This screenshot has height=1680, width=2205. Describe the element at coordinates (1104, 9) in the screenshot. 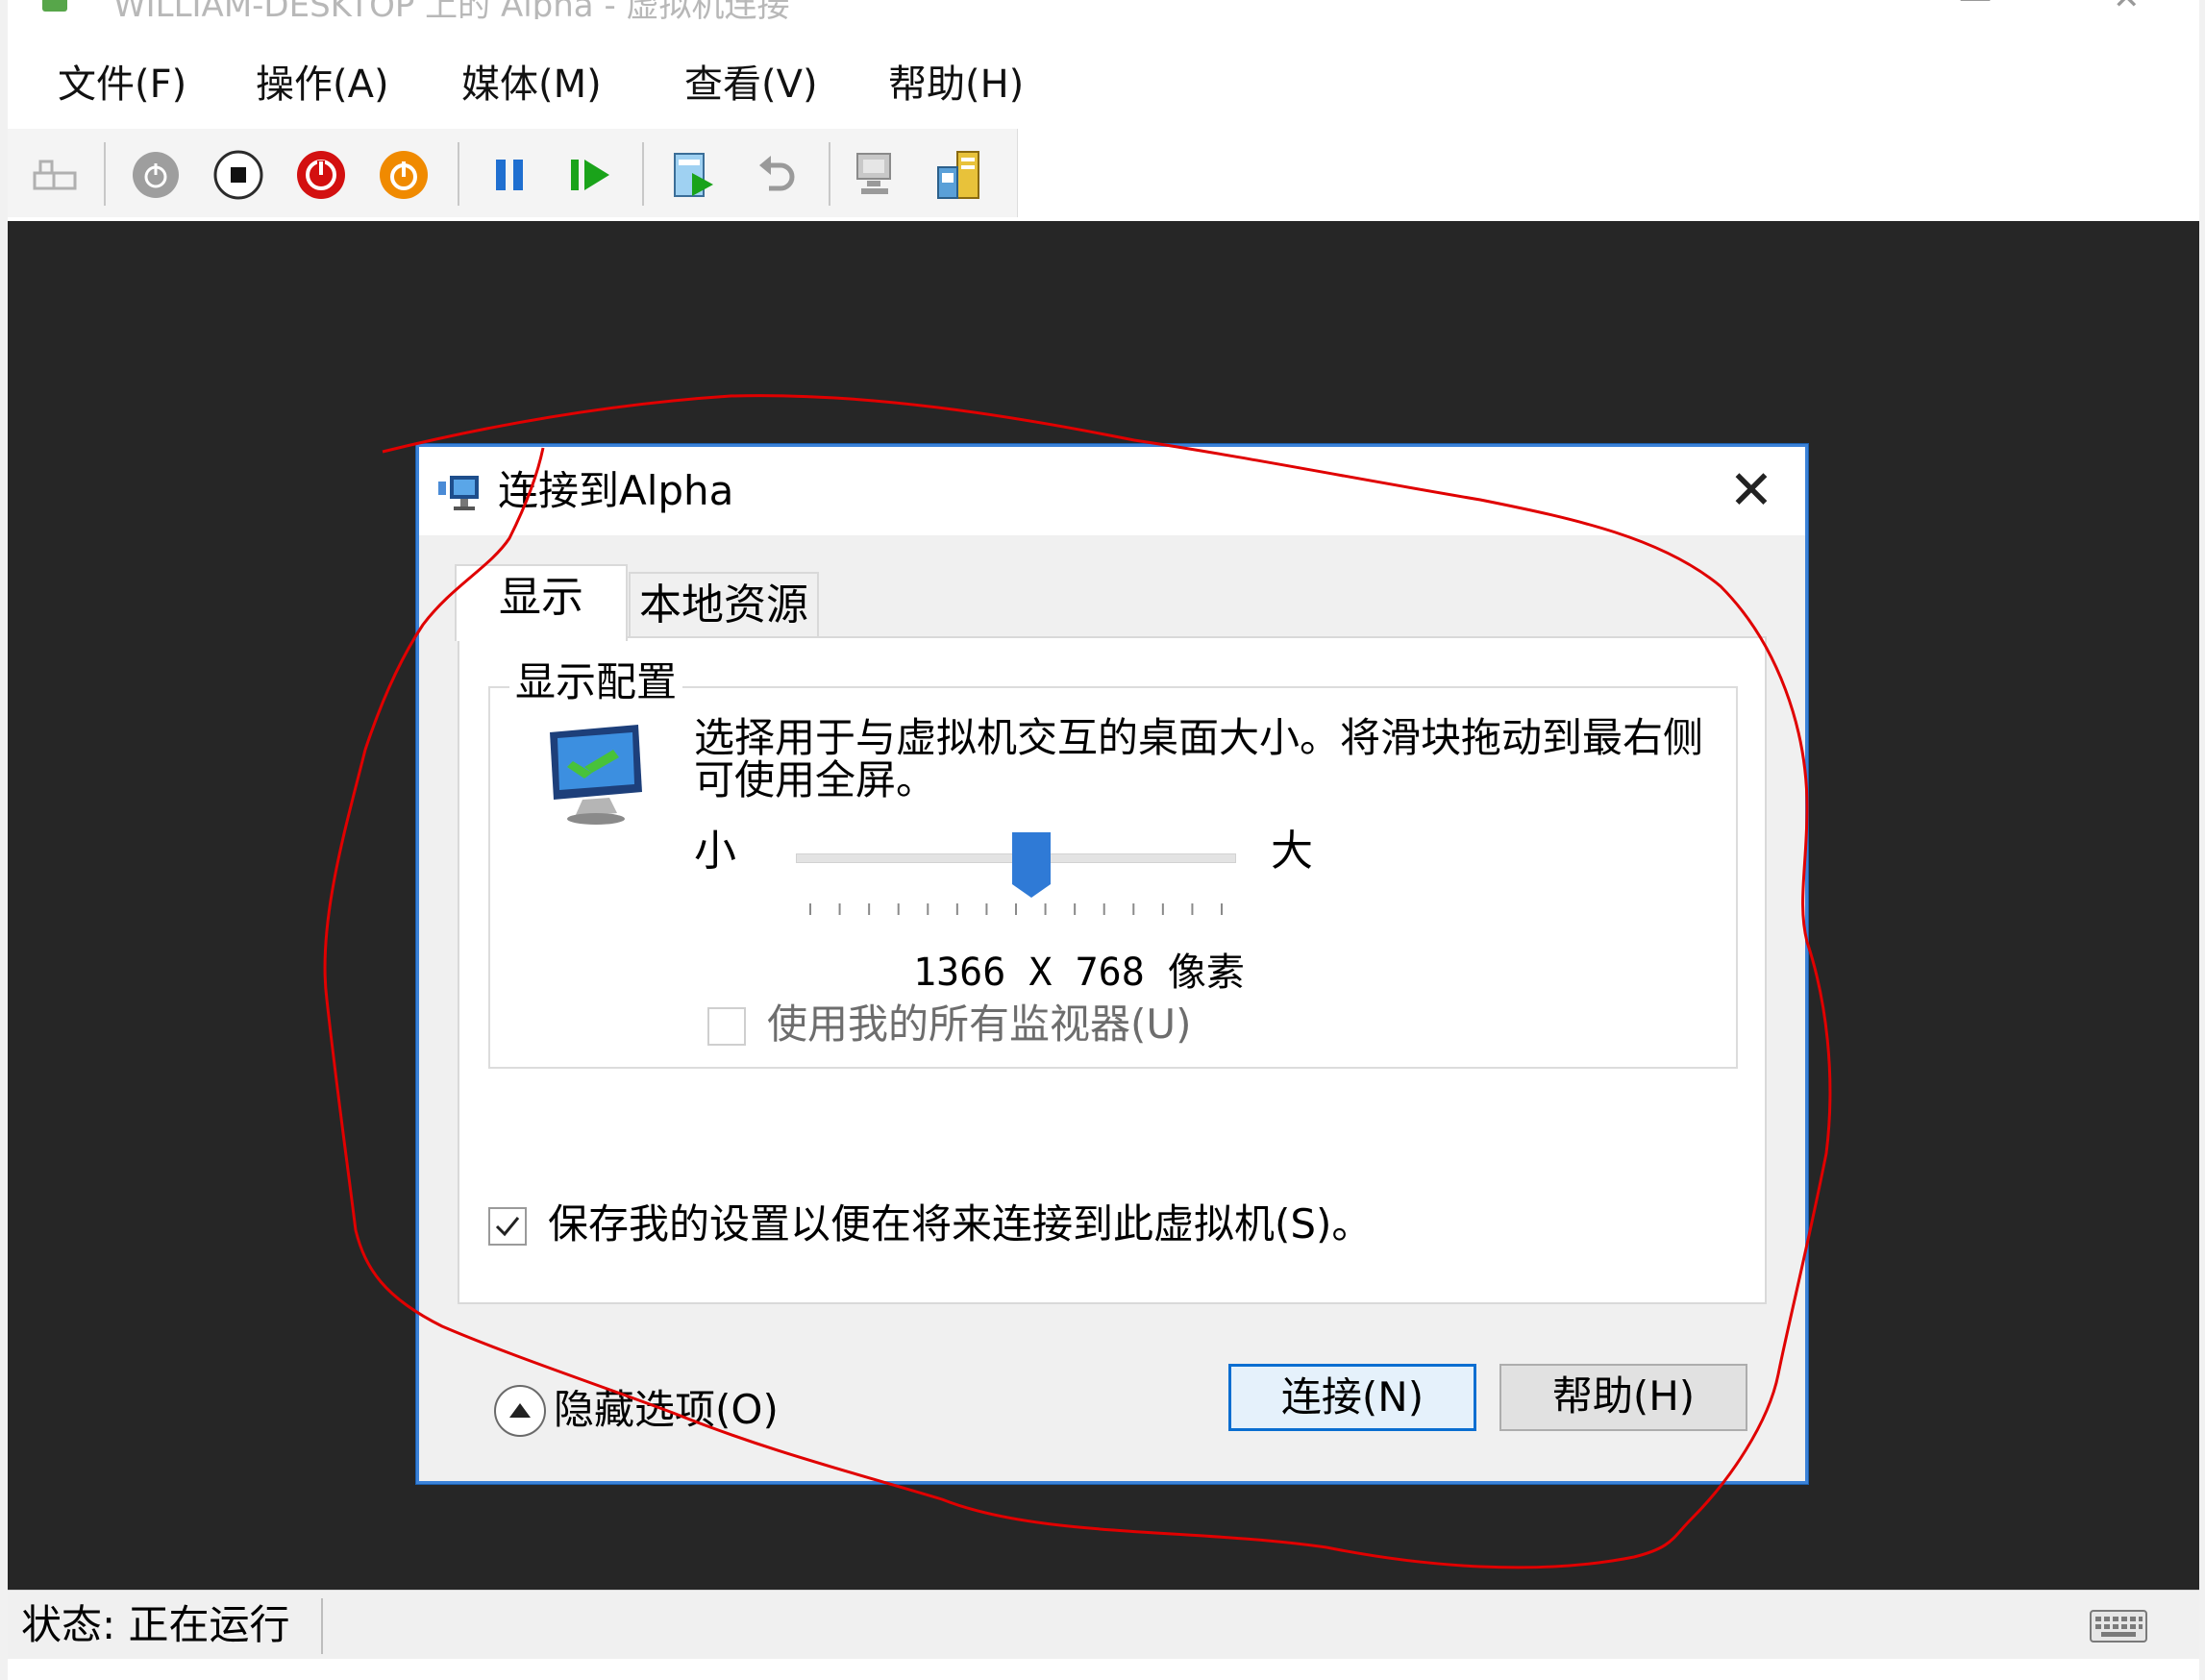

I see `title-bar: WILLIAM-DESKTOP 上的 Alpha - 虚拟机连接 — ✕` at that location.